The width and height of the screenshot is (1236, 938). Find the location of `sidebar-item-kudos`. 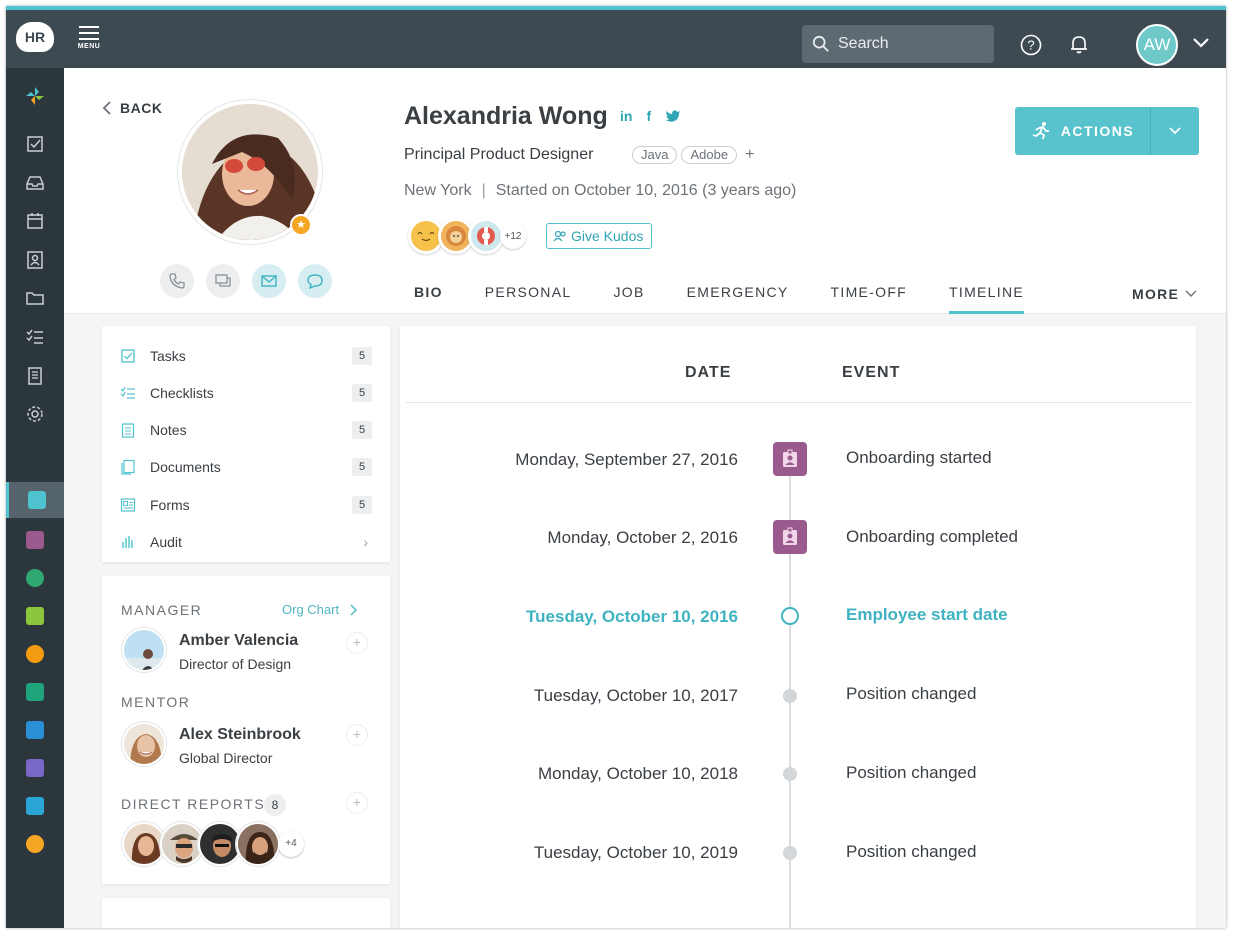

sidebar-item-kudos is located at coordinates (35, 844).